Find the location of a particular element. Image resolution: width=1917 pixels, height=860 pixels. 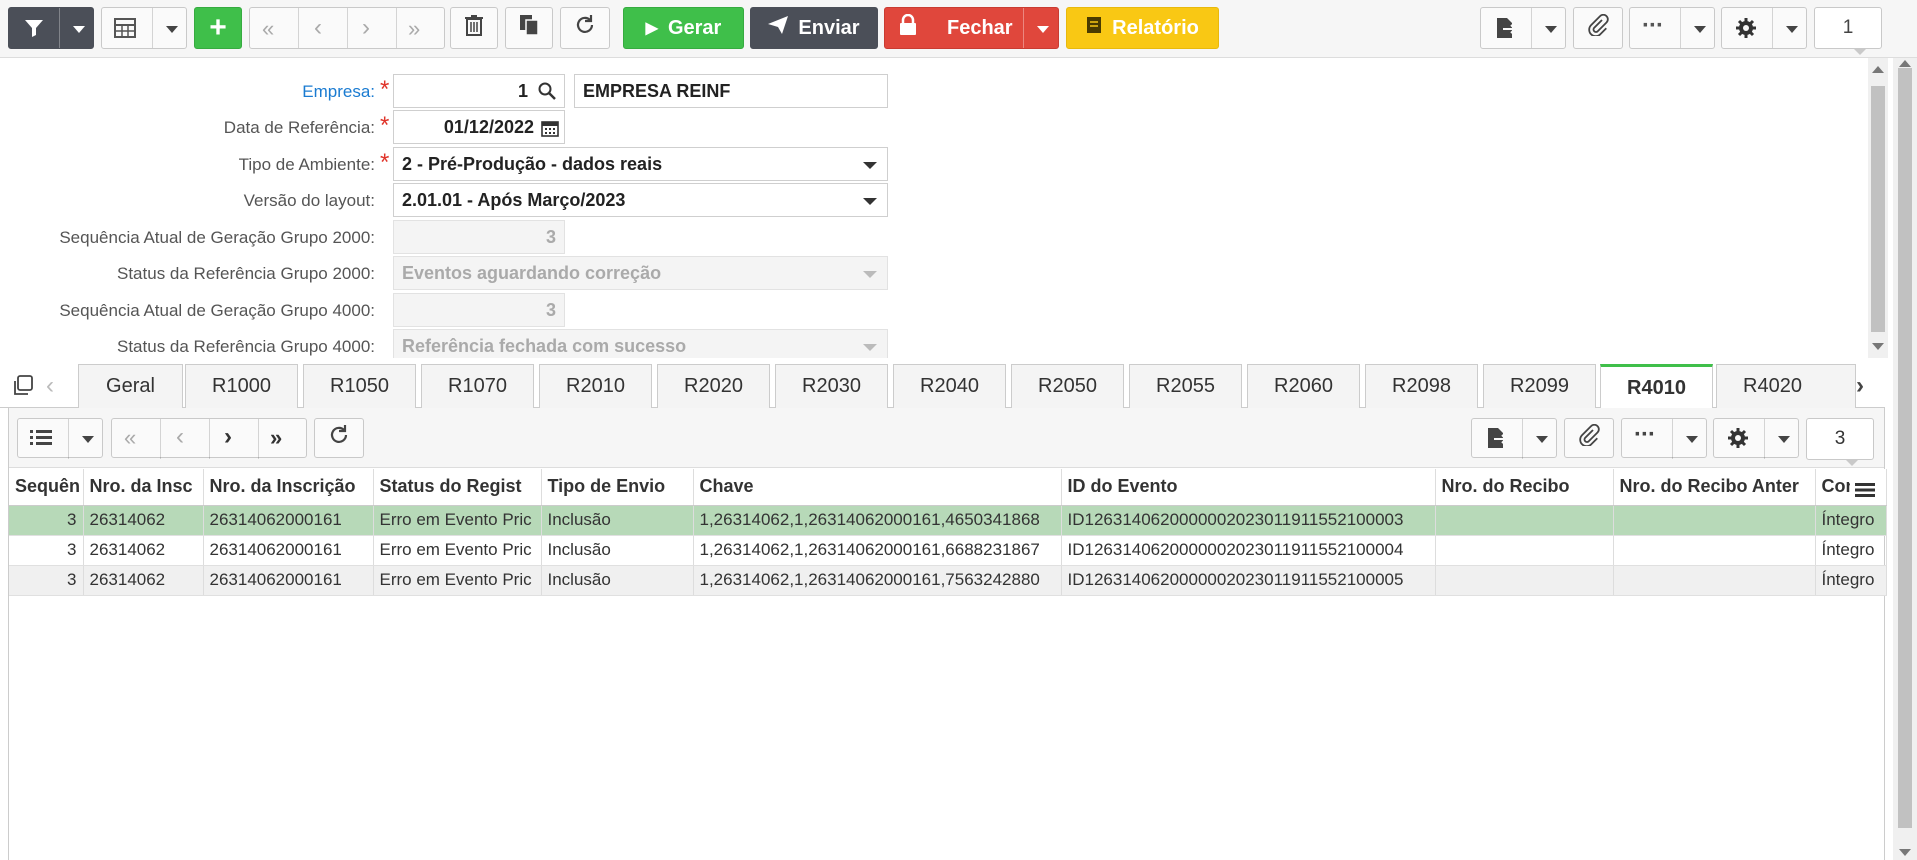

form-scrollbar is located at coordinates (1878, 208).